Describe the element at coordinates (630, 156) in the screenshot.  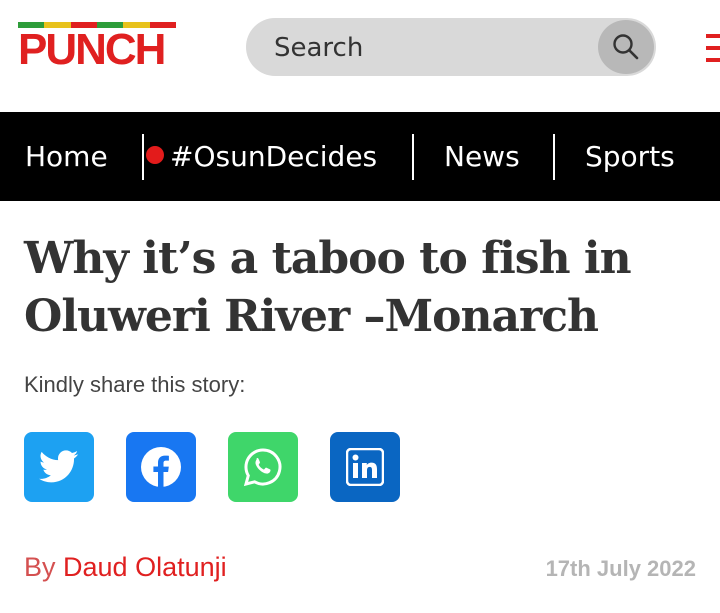
I see `nav-item-sports: Sports` at that location.